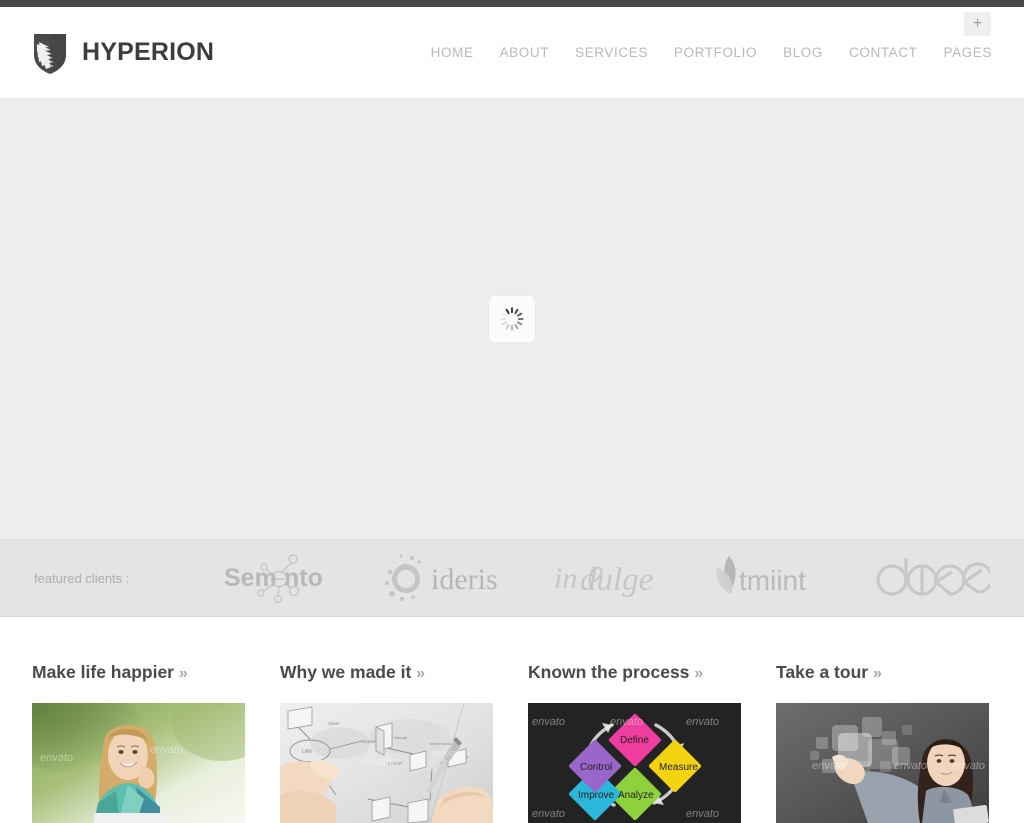 The width and height of the screenshot is (1024, 823). Describe the element at coordinates (611, 52) in the screenshot. I see `nav-item-services: SERVICES` at that location.